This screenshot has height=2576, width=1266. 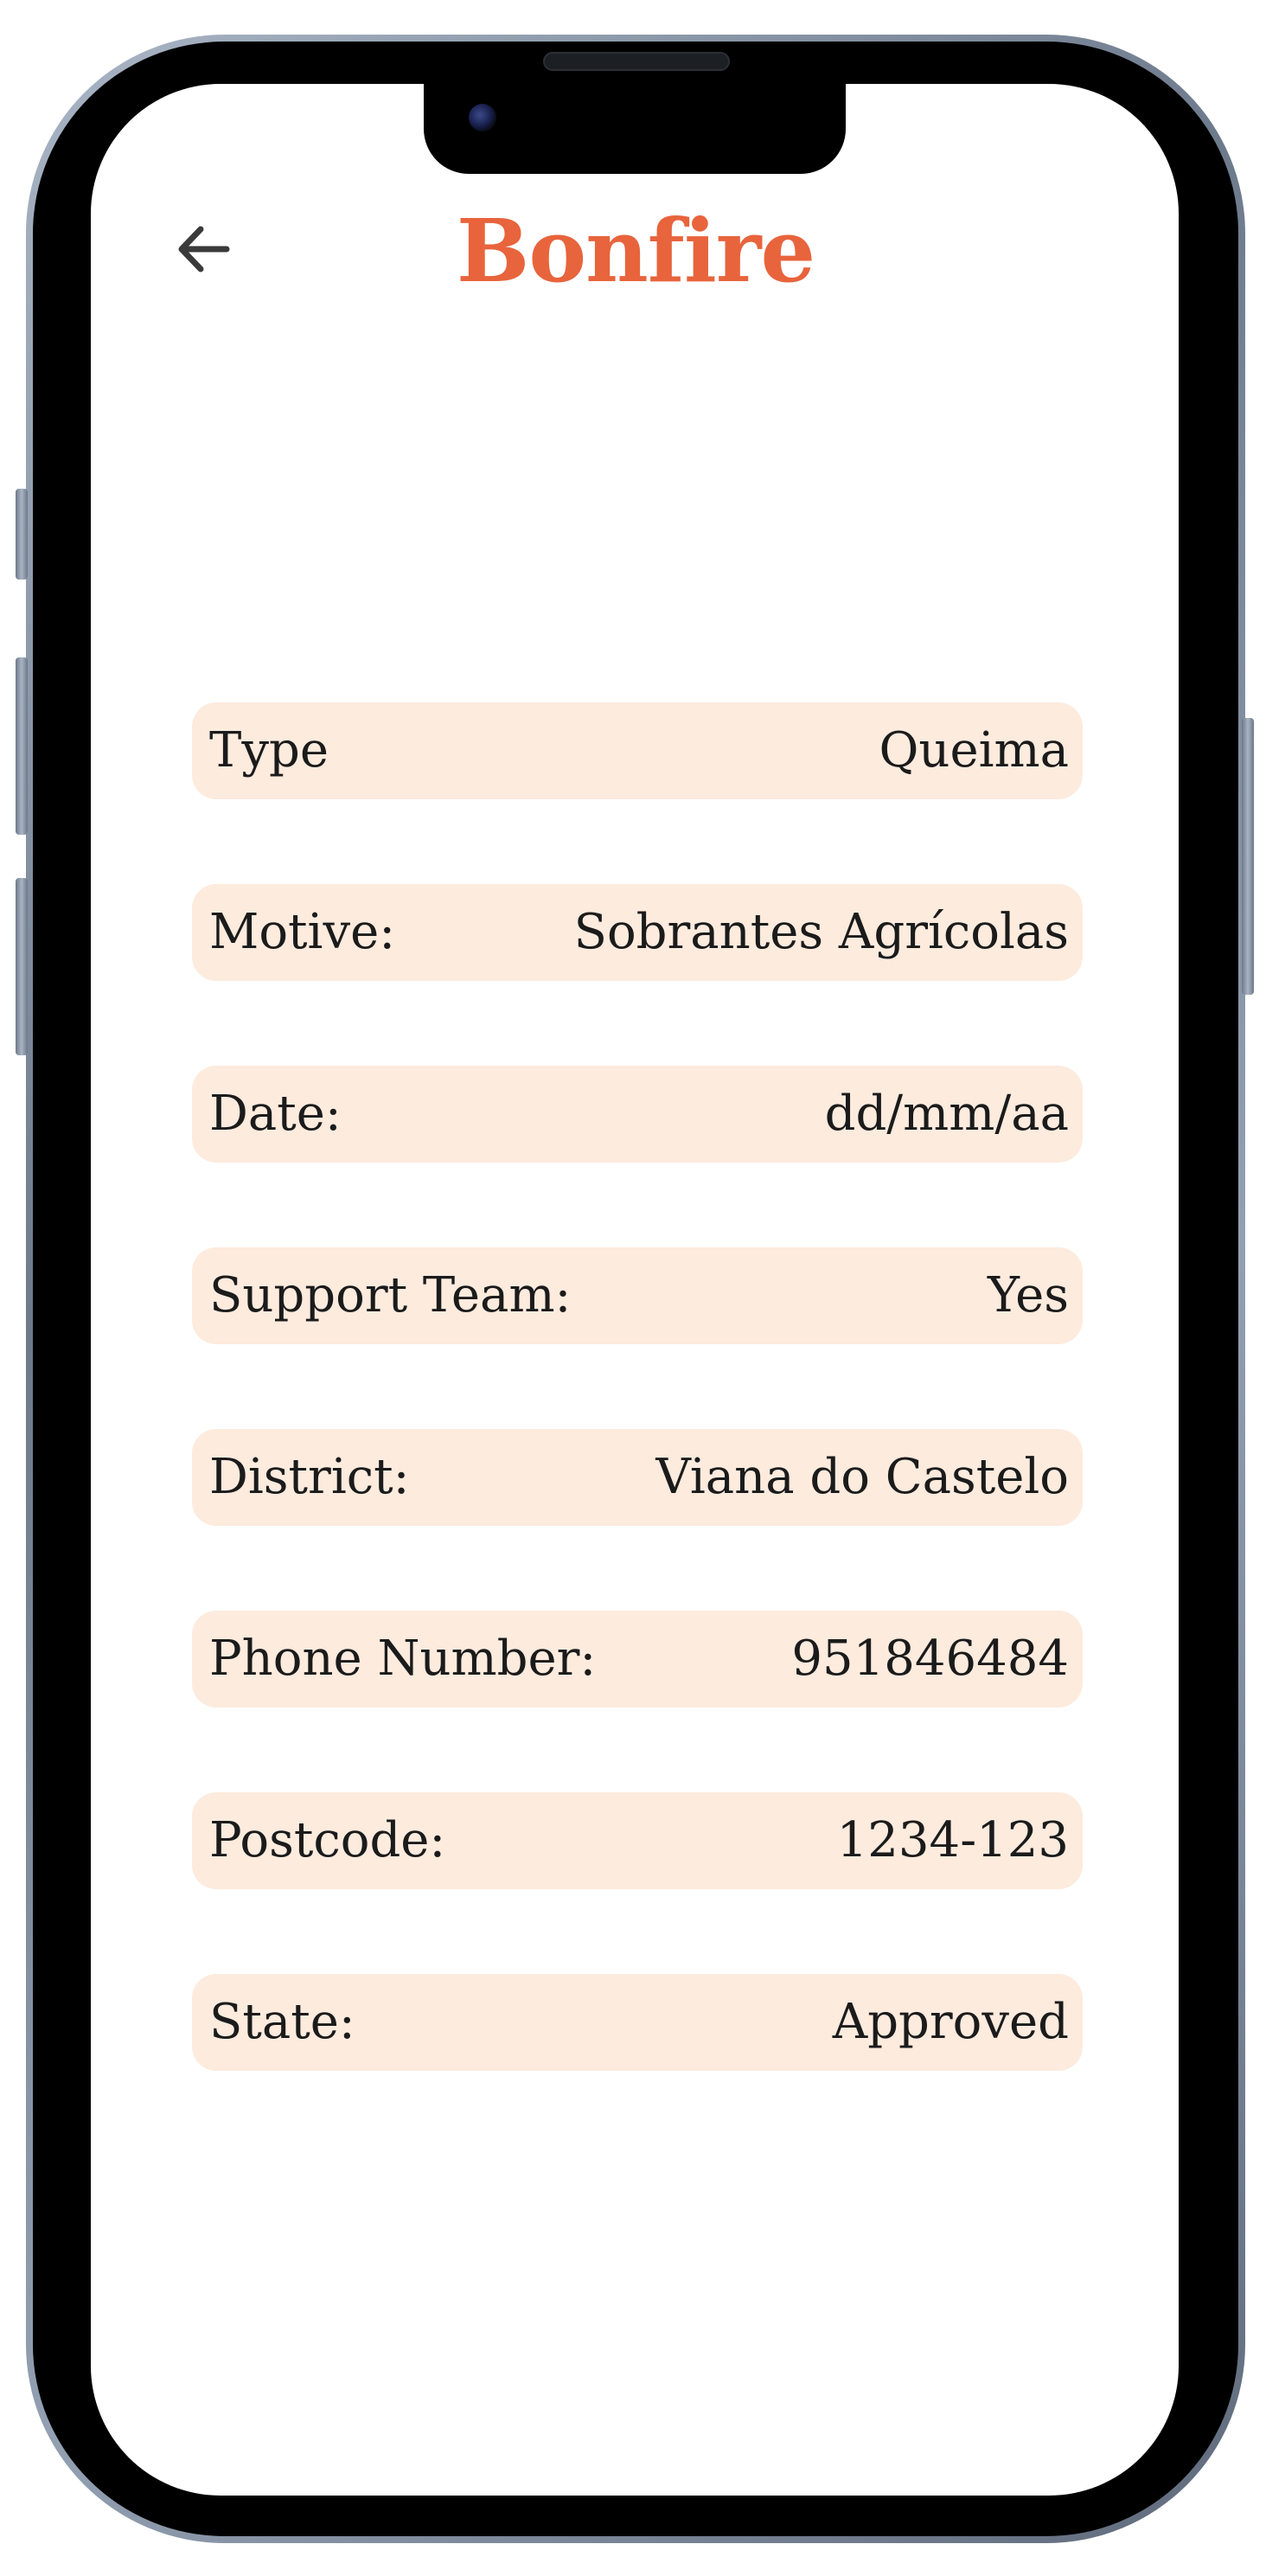 What do you see at coordinates (637, 1295) in the screenshot?
I see `field-support-team: Support Team: Yes` at bounding box center [637, 1295].